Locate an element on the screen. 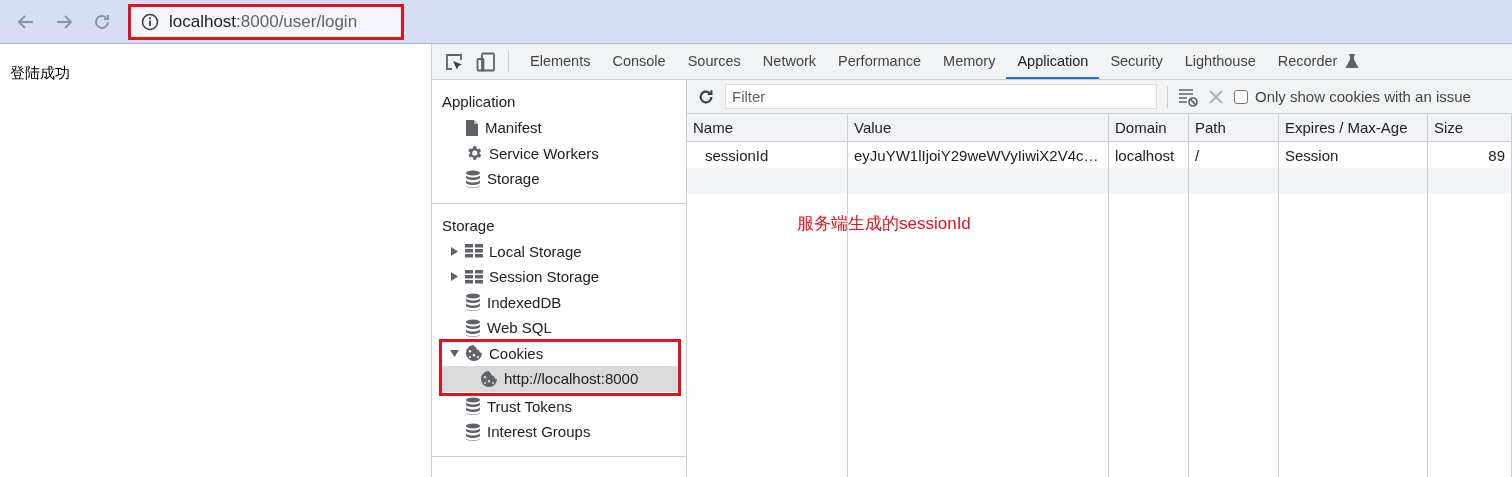 This screenshot has height=477, width=1512. url-path: :8000/user/login is located at coordinates (297, 21).